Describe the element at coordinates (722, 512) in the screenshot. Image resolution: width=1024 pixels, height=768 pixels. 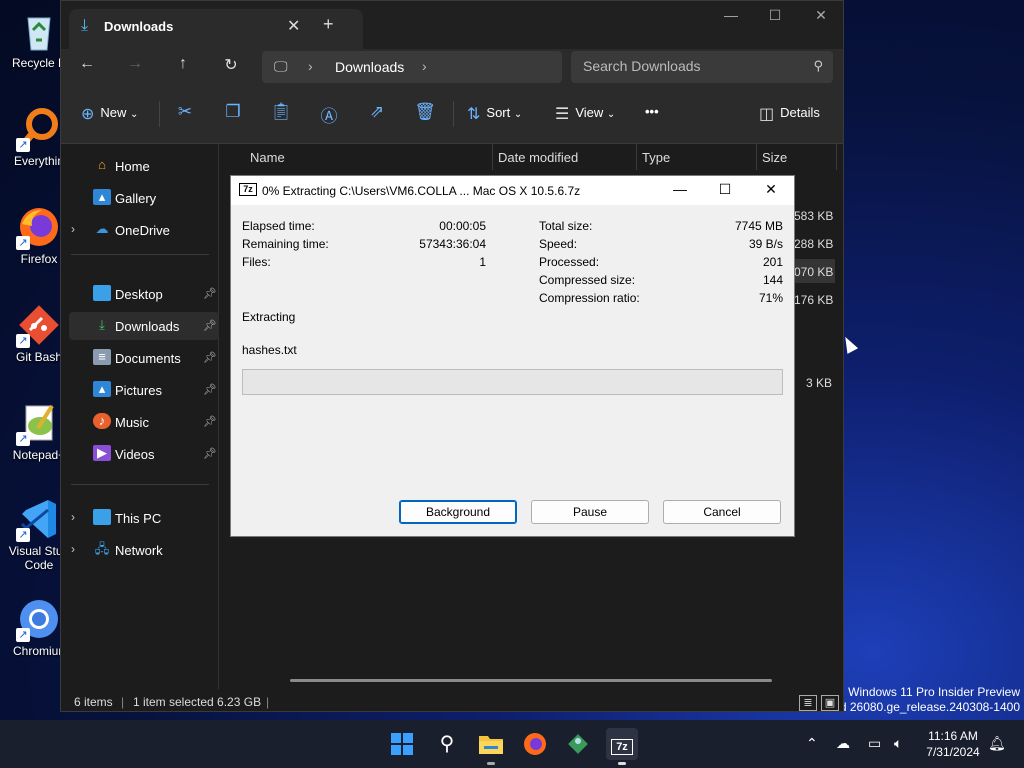
I see `cancel-button: Cancel` at that location.